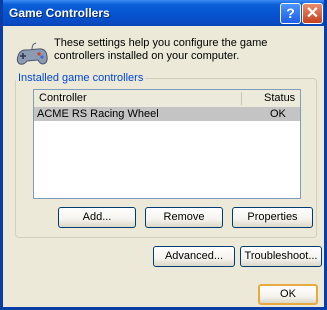 This screenshot has width=327, height=310. I want to click on properties-button: Properties, so click(272, 217).